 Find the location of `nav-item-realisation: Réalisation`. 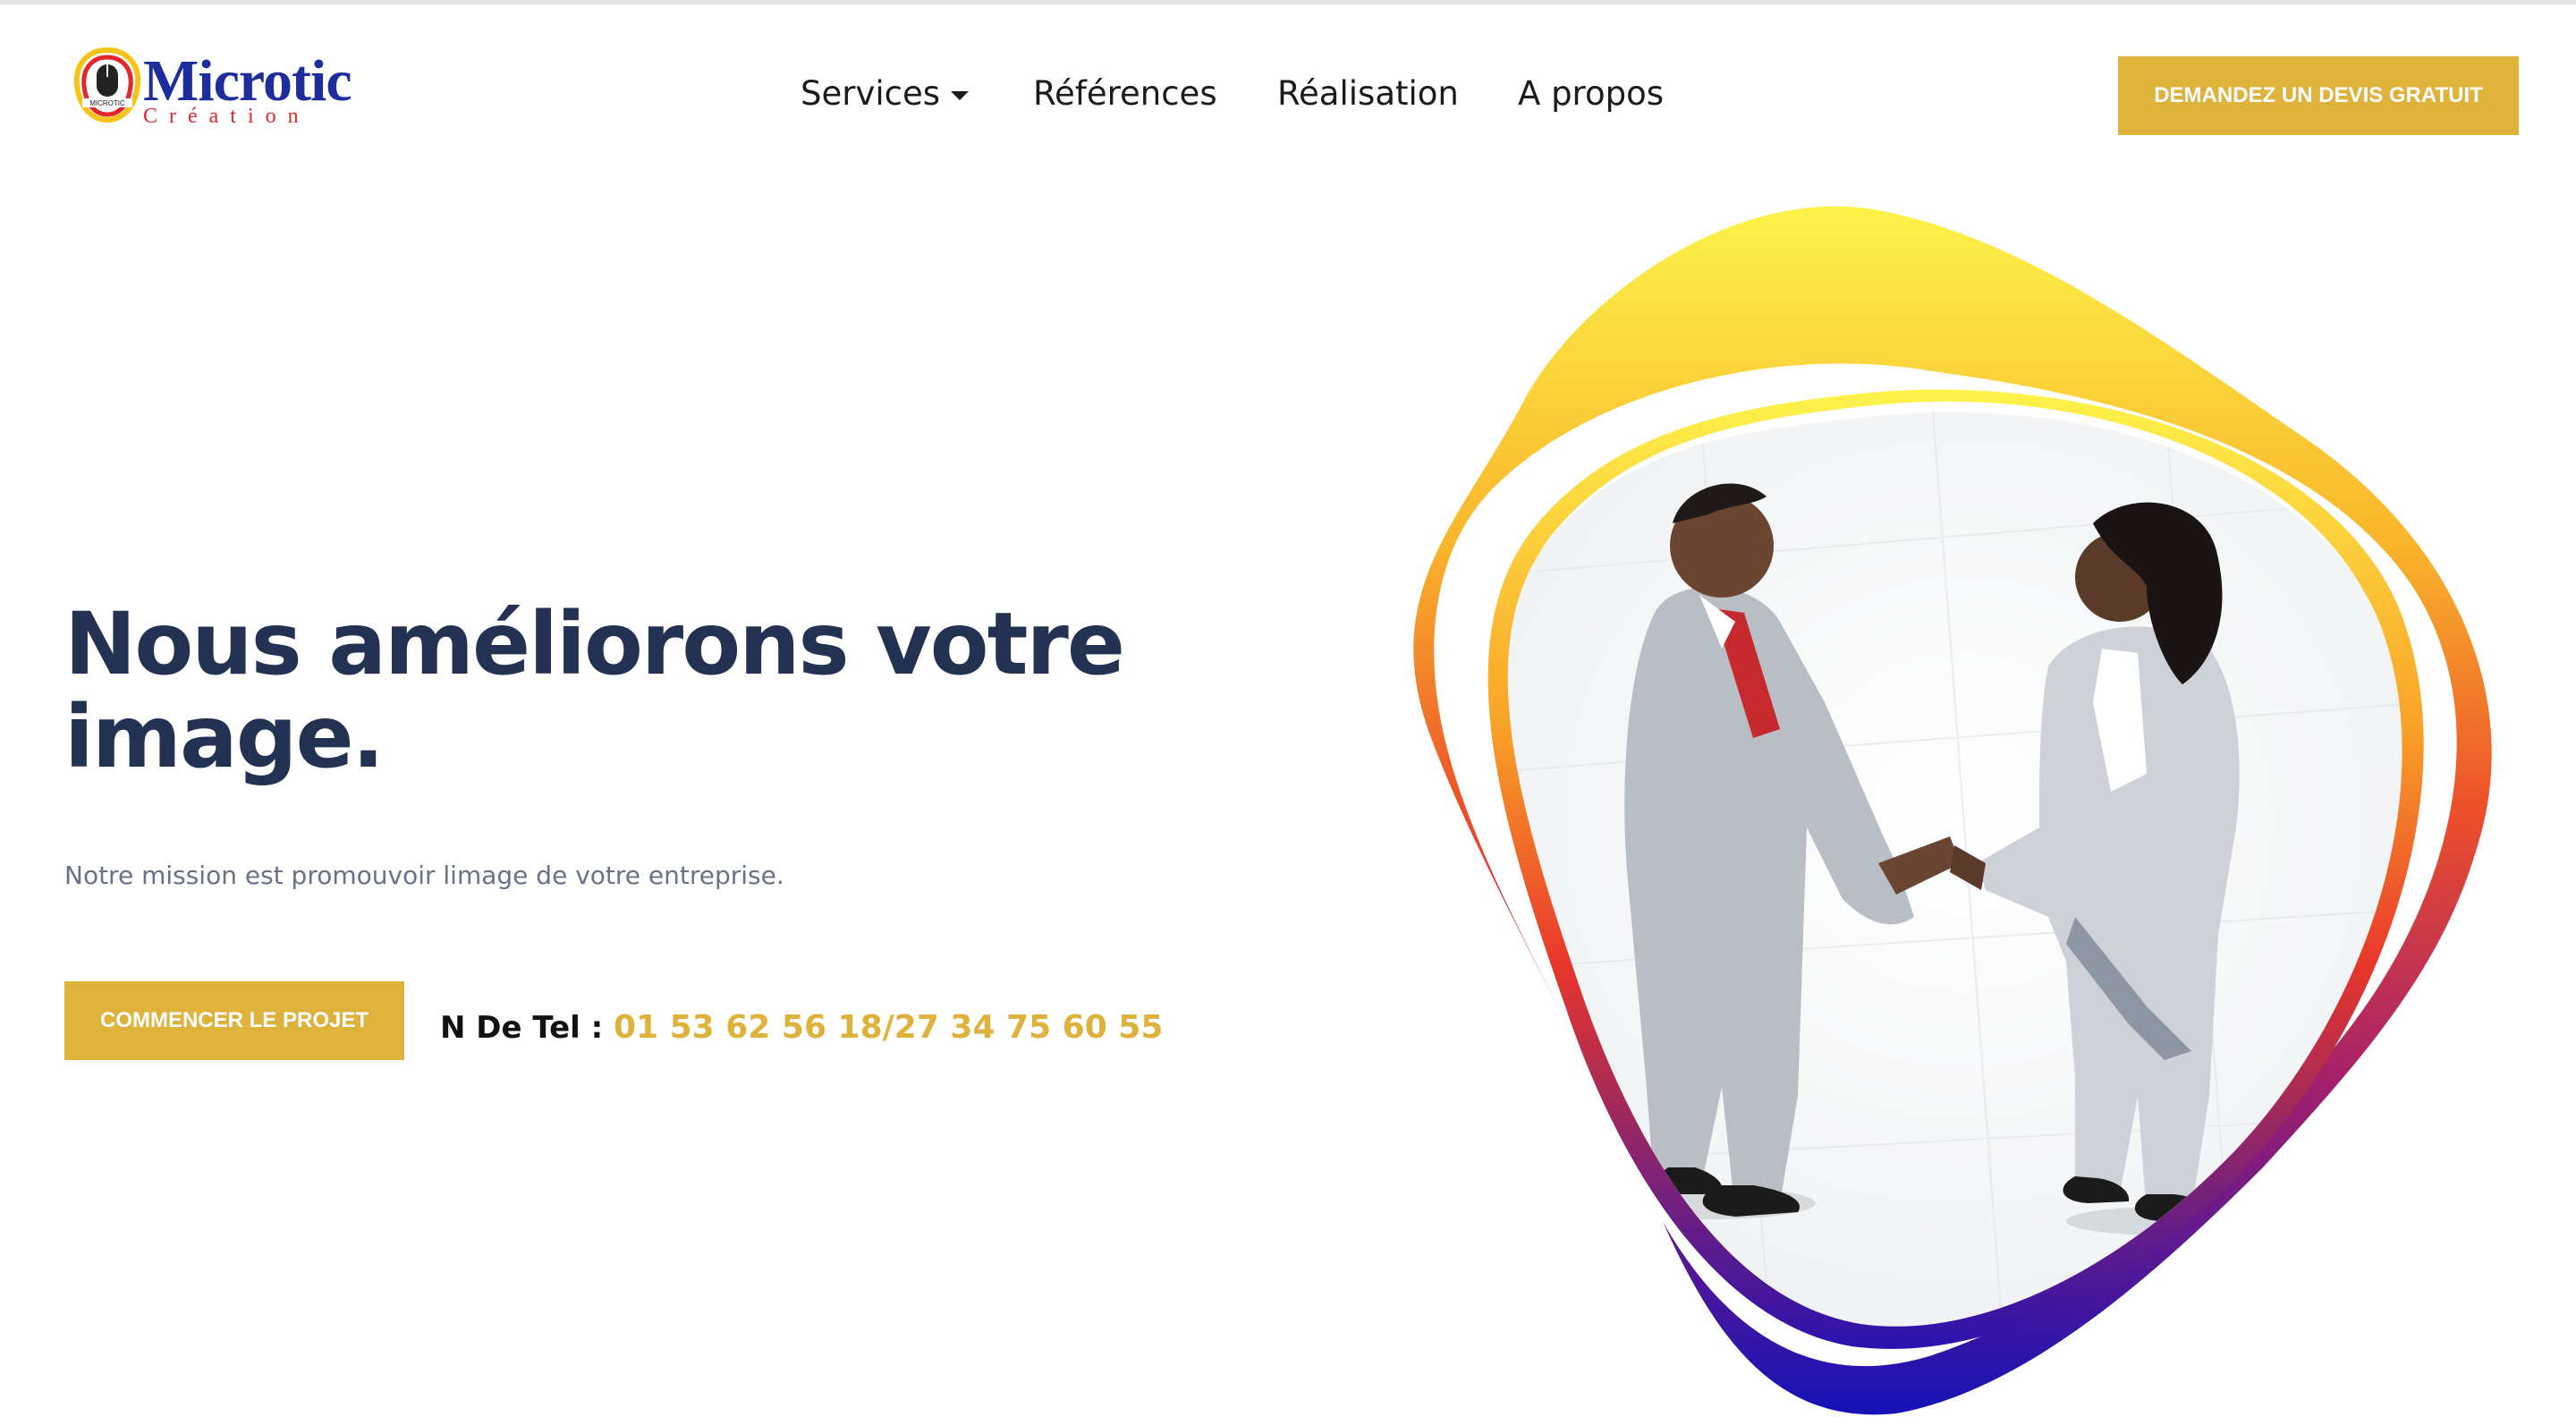

nav-item-realisation: Réalisation is located at coordinates (1368, 94).